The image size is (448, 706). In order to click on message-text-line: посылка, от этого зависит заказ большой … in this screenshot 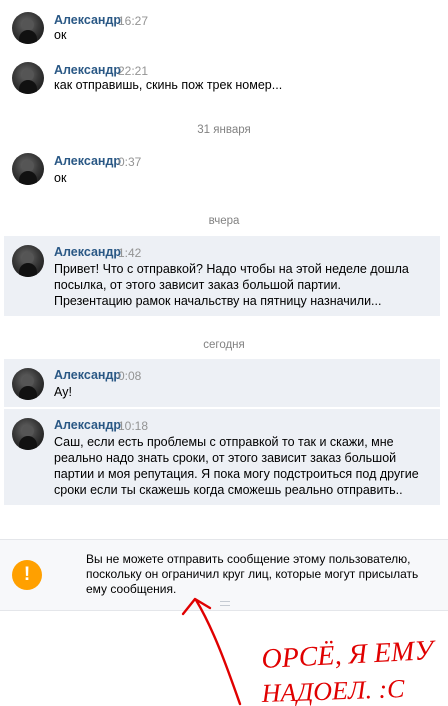, I will do `click(197, 285)`.